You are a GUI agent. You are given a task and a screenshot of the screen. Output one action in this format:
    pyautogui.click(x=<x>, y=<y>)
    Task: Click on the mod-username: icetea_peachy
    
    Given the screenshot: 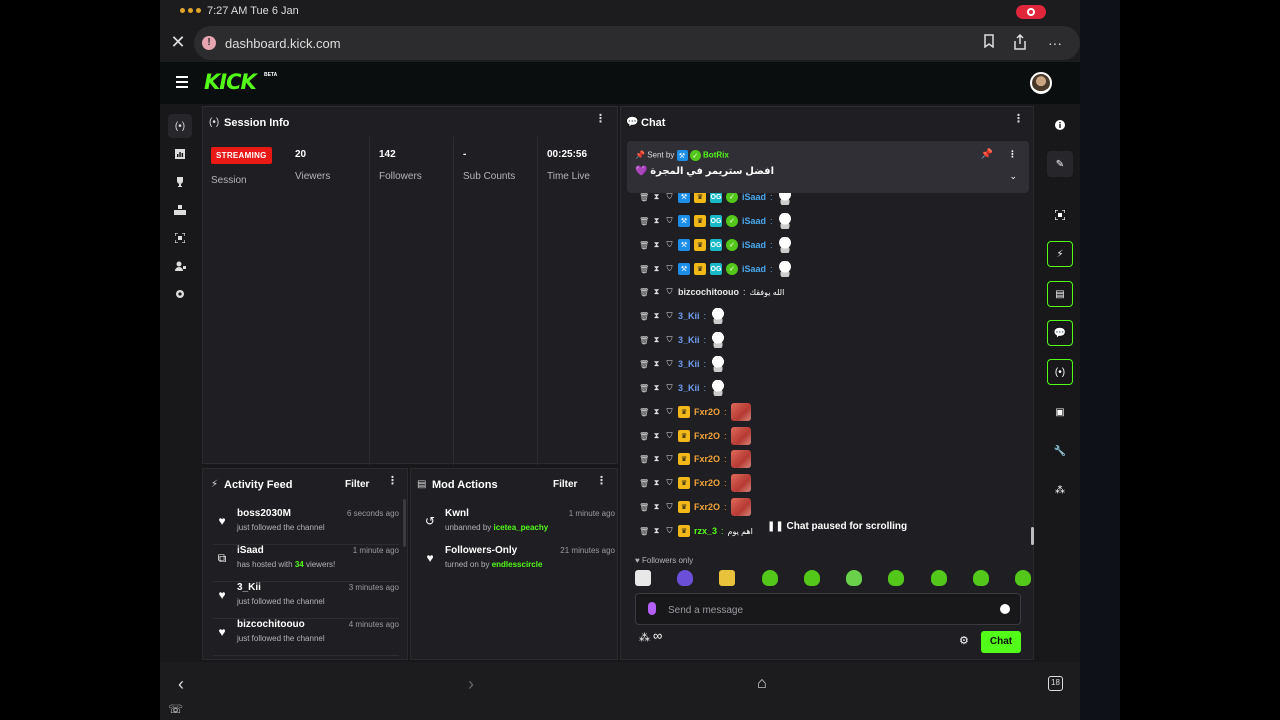 What is the action you would take?
    pyautogui.click(x=521, y=527)
    